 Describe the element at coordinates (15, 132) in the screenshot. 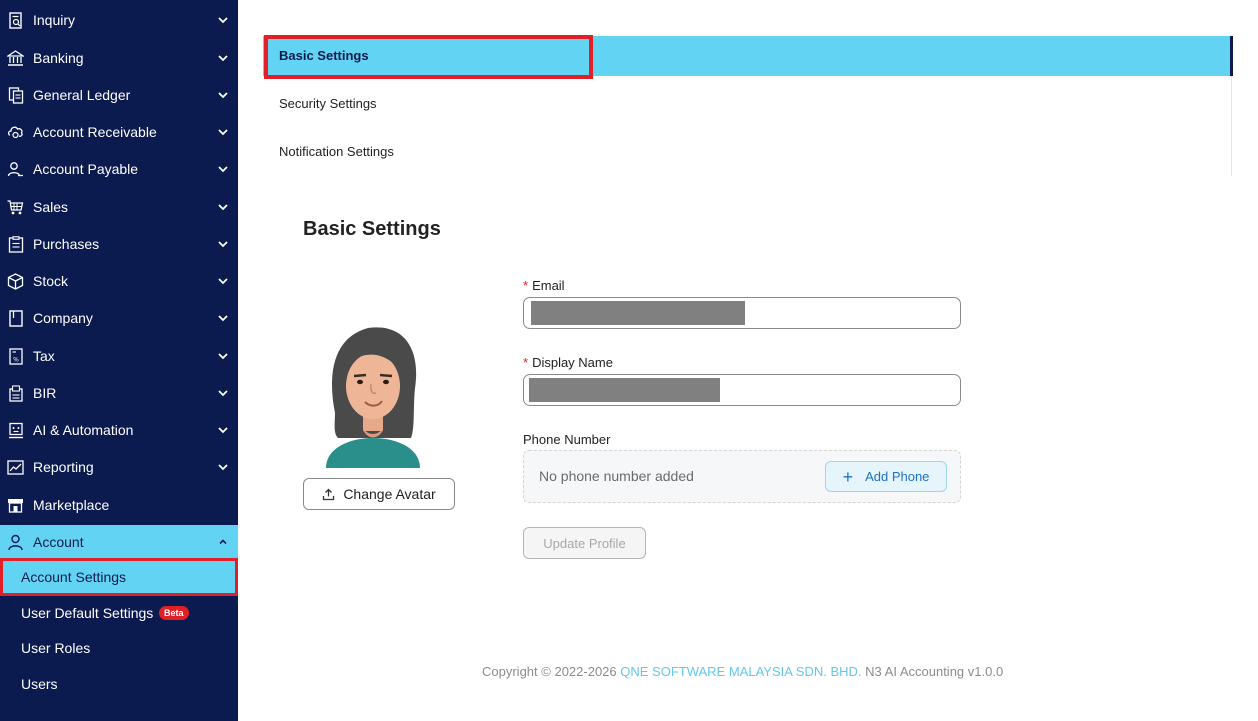

I see `receivable-icon` at that location.